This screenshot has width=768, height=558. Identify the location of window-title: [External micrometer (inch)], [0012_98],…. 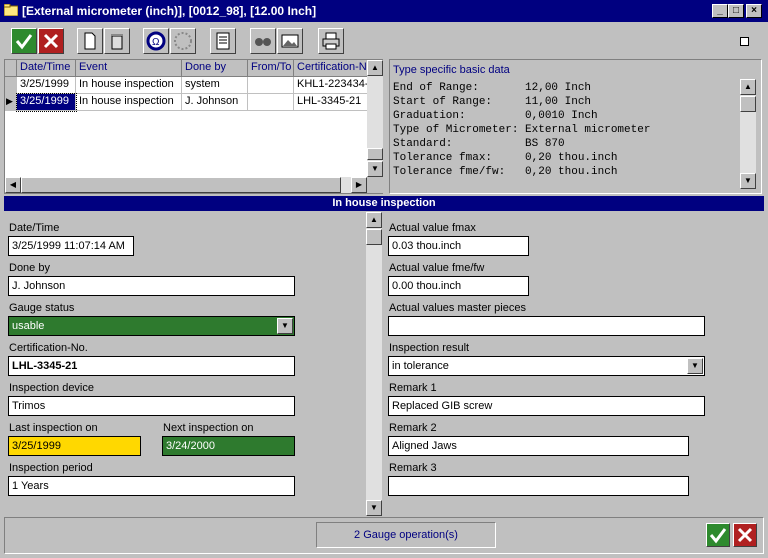
(169, 11).